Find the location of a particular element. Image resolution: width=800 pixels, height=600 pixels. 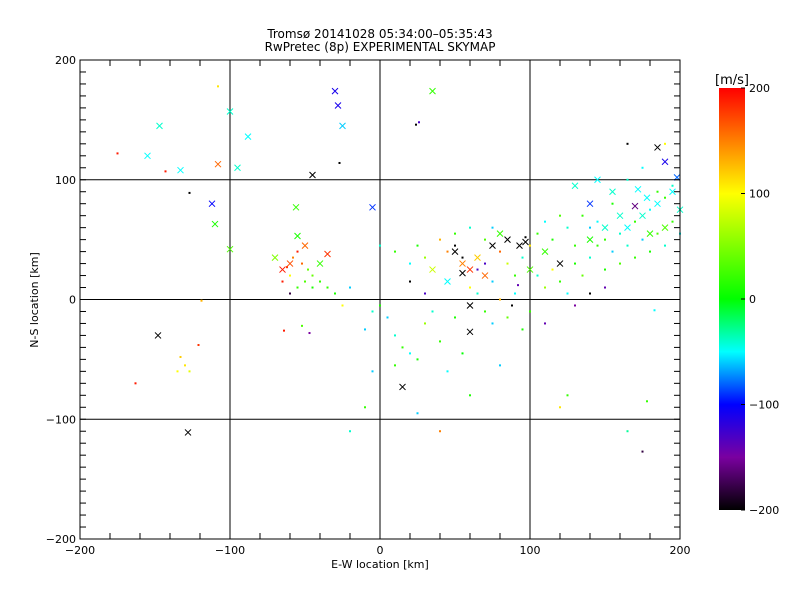

x-tick-label: 100 is located at coordinates (530, 550).